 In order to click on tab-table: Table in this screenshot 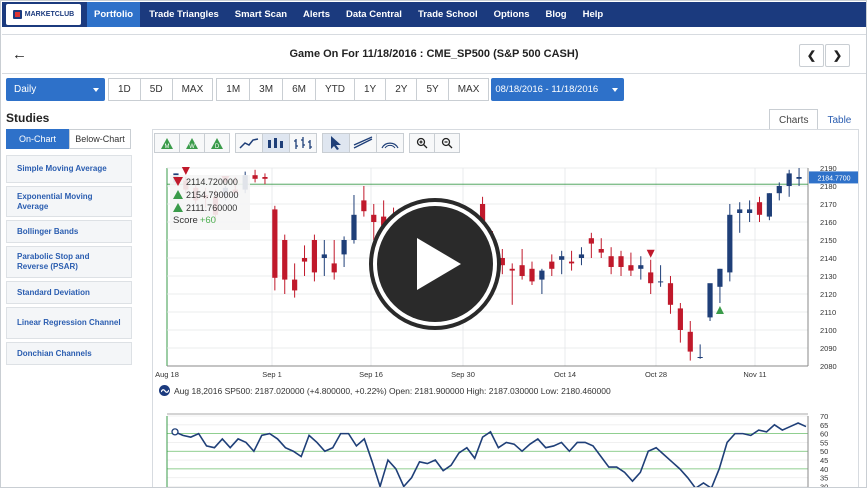, I will do `click(839, 120)`.